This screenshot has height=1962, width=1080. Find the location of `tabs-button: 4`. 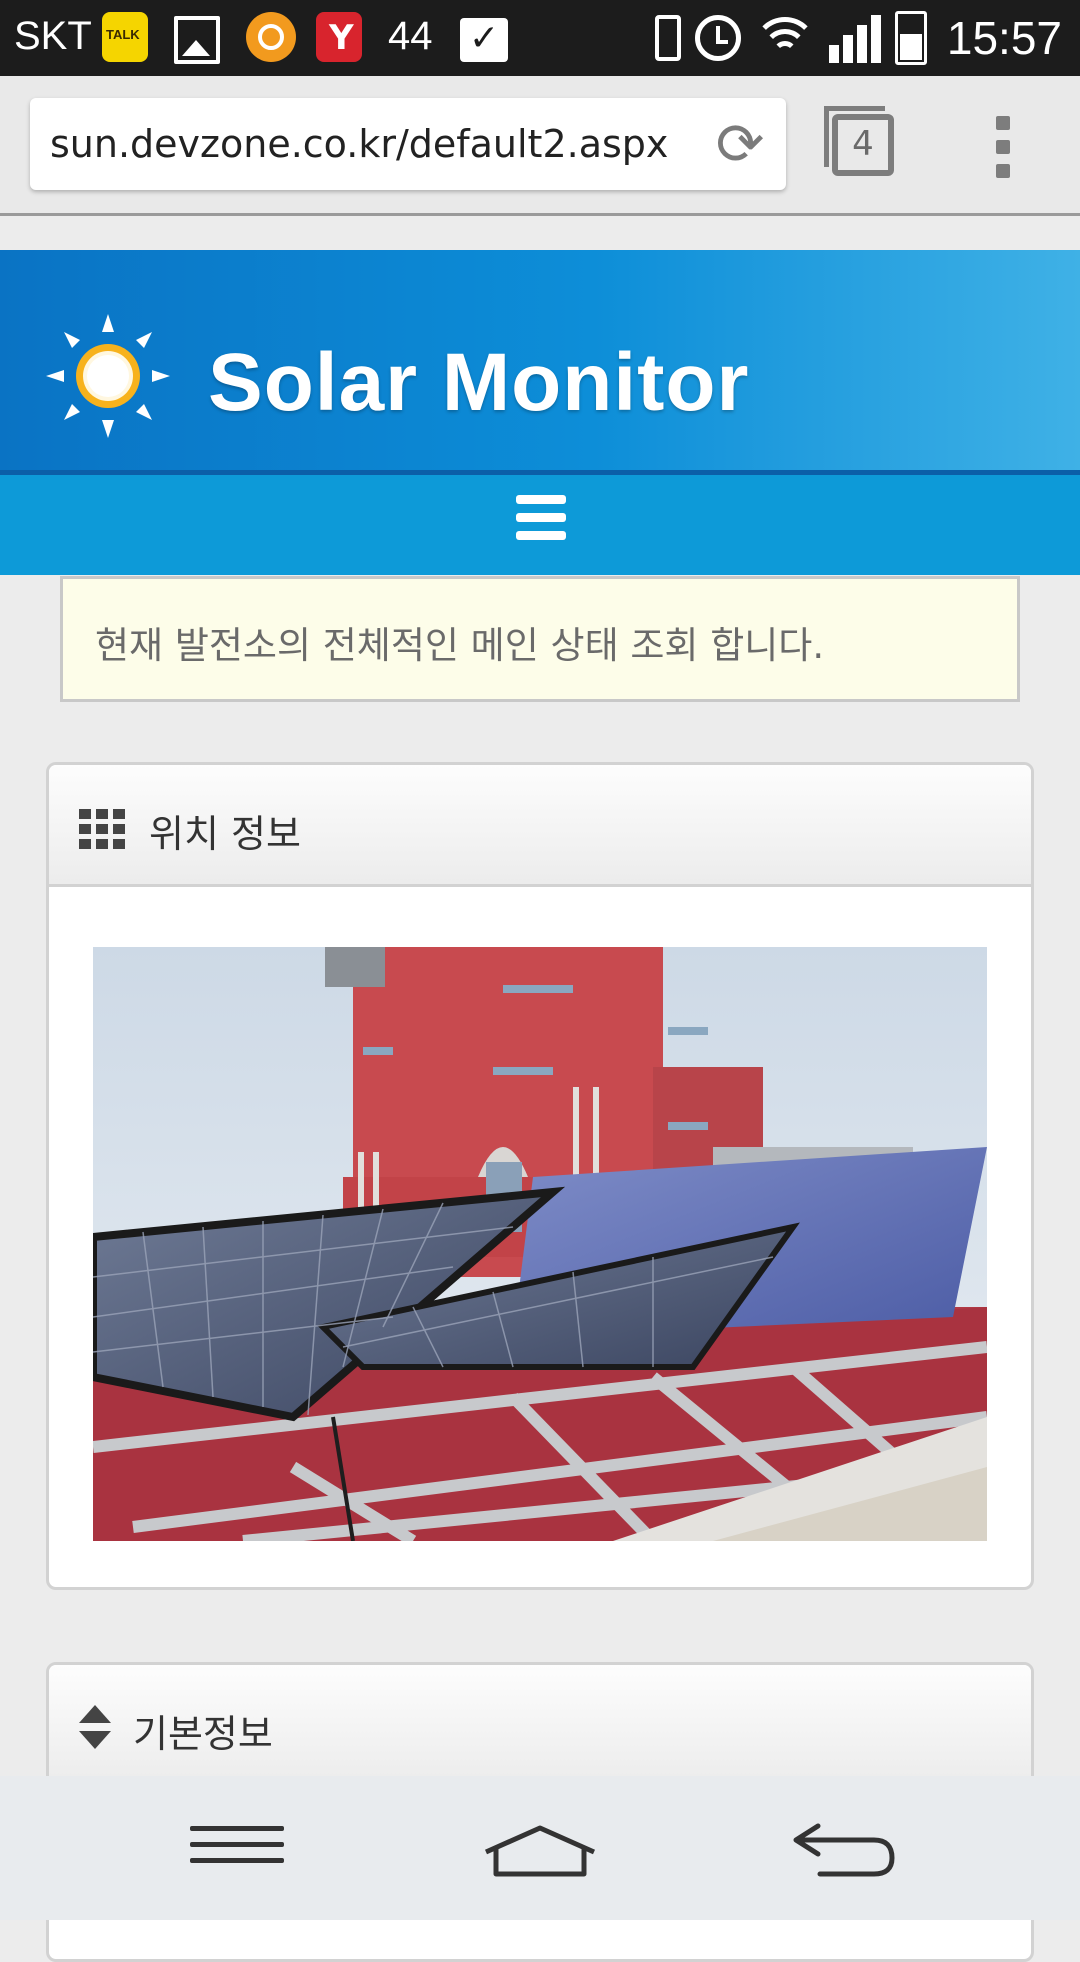

tabs-button: 4 is located at coordinates (859, 141).